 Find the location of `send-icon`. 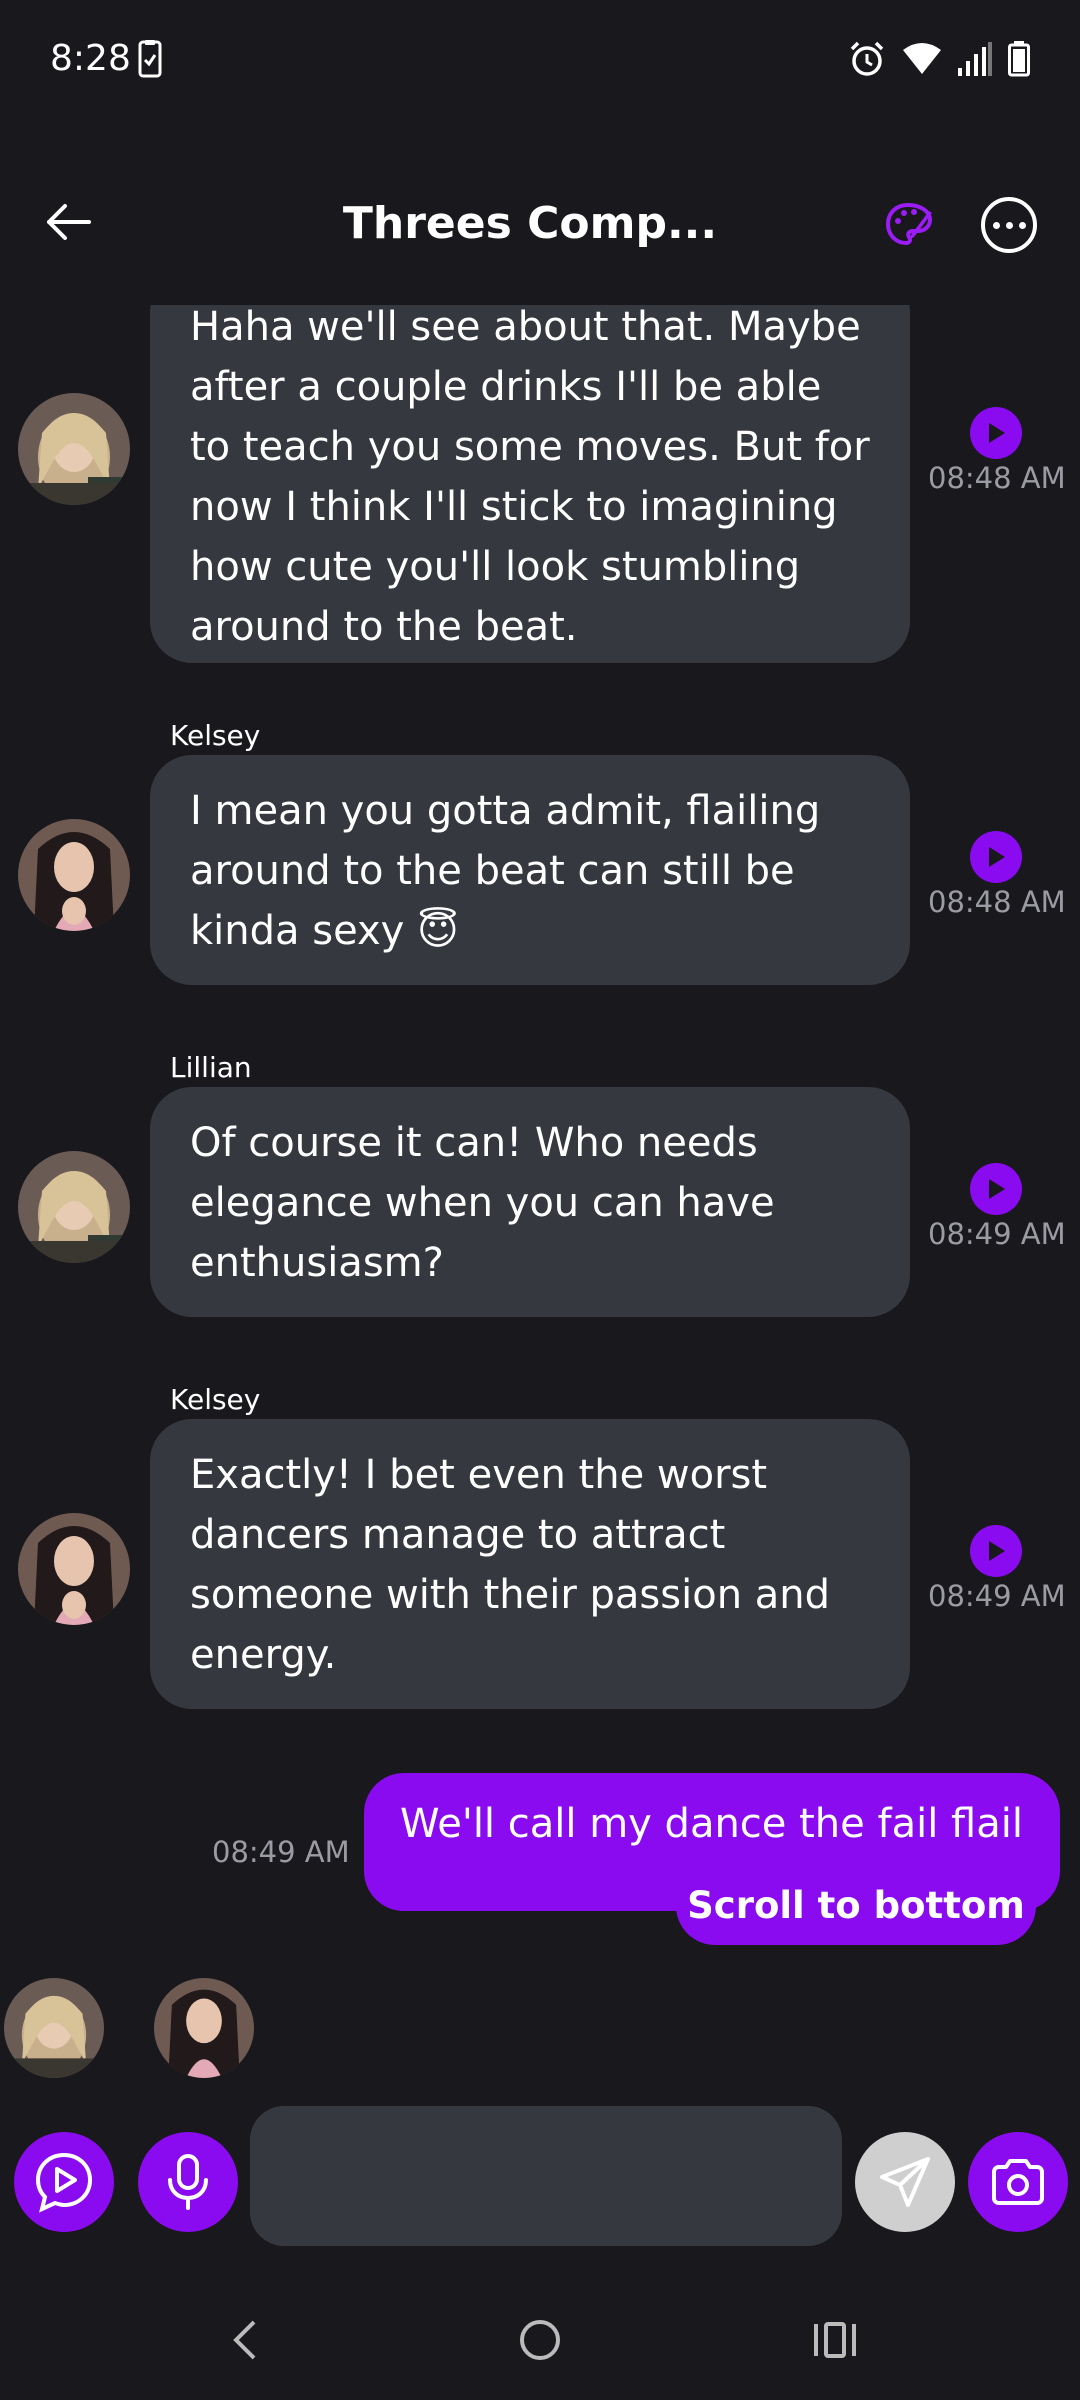

send-icon is located at coordinates (905, 2182).